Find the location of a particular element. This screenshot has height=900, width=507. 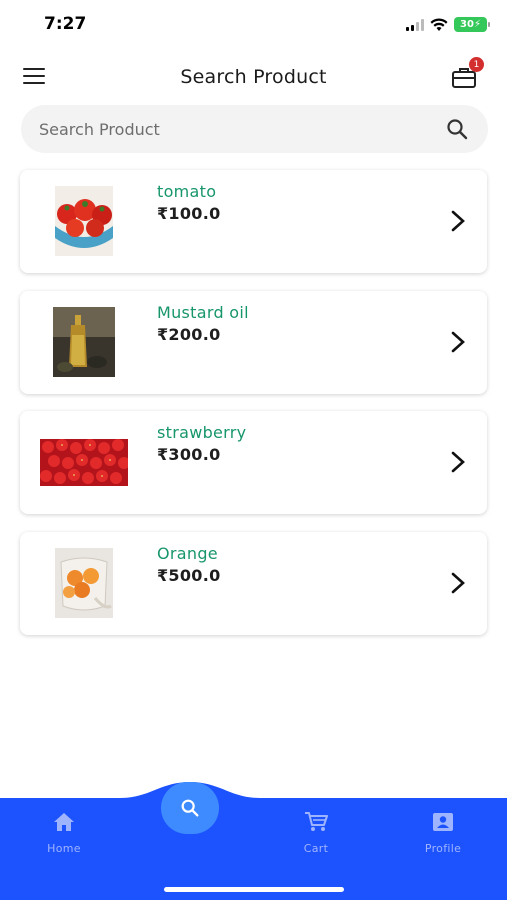

status-icons: 30 ⚡ is located at coordinates (448, 24).